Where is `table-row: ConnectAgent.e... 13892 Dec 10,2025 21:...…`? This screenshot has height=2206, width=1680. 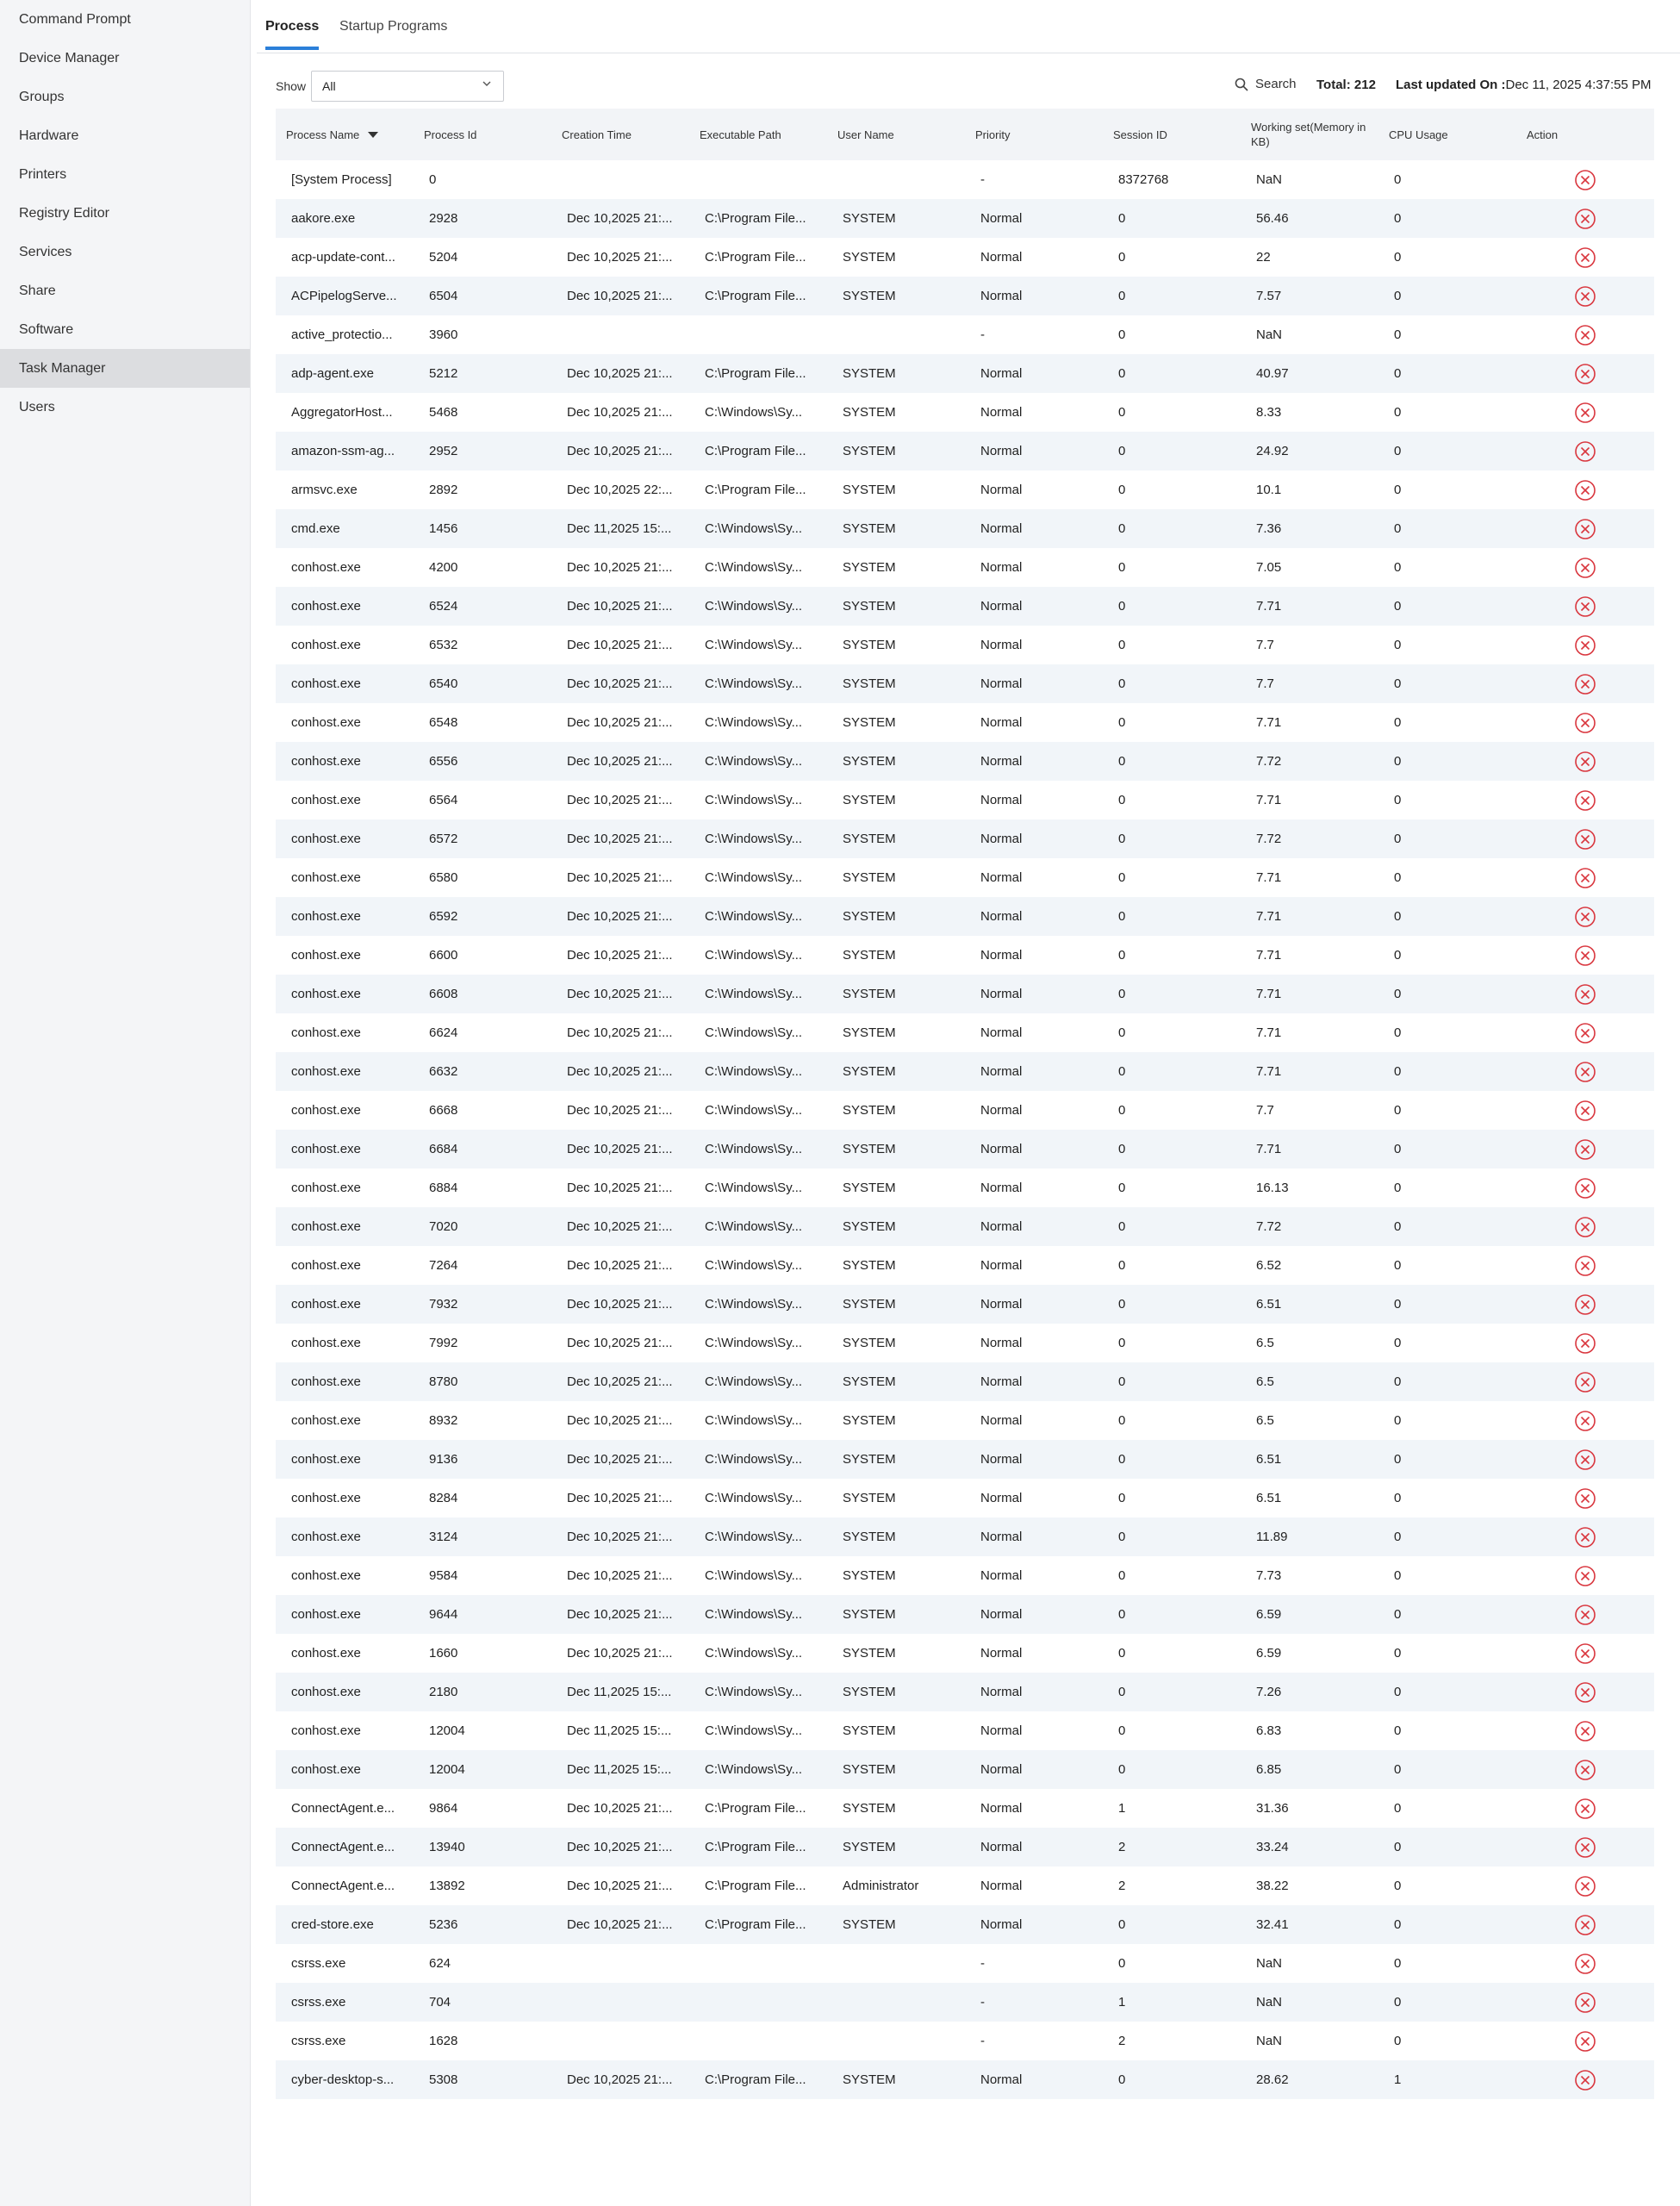
table-row: ConnectAgent.e... 13892 Dec 10,2025 21:...… is located at coordinates (965, 1885).